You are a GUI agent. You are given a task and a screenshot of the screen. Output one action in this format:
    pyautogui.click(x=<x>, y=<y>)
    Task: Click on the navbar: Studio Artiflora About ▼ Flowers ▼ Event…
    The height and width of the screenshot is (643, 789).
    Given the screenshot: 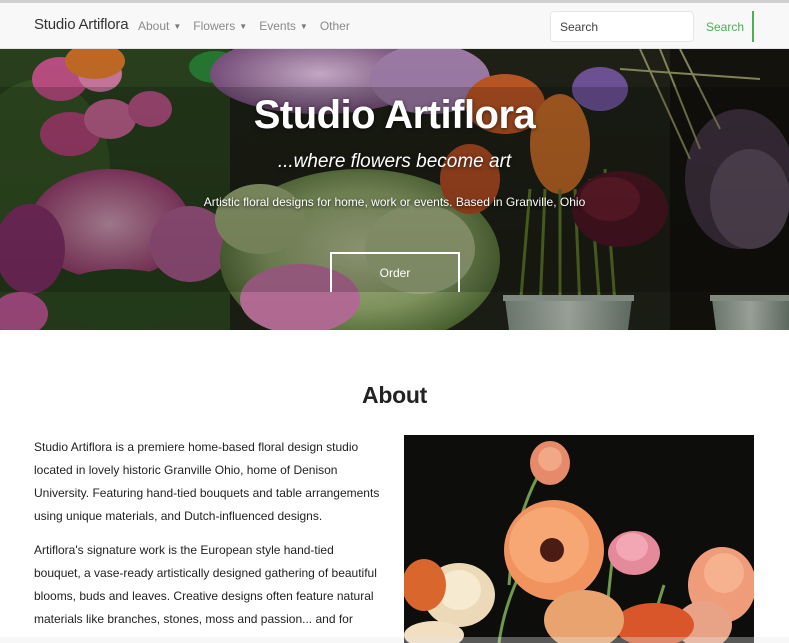 What is the action you would take?
    pyautogui.click(x=394, y=26)
    